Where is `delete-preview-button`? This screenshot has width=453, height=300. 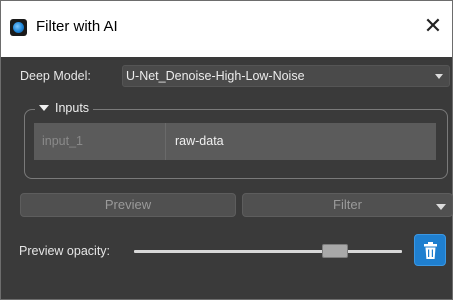
delete-preview-button is located at coordinates (430, 250).